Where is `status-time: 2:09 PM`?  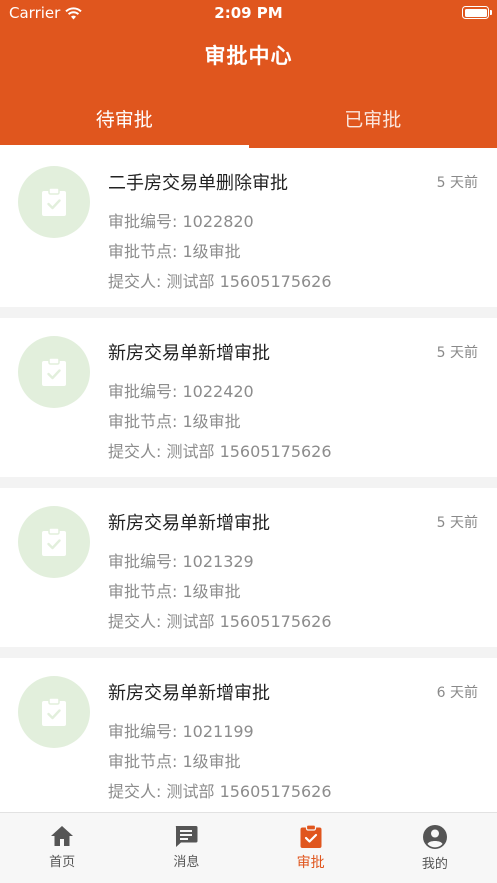 status-time: 2:09 PM is located at coordinates (248, 13).